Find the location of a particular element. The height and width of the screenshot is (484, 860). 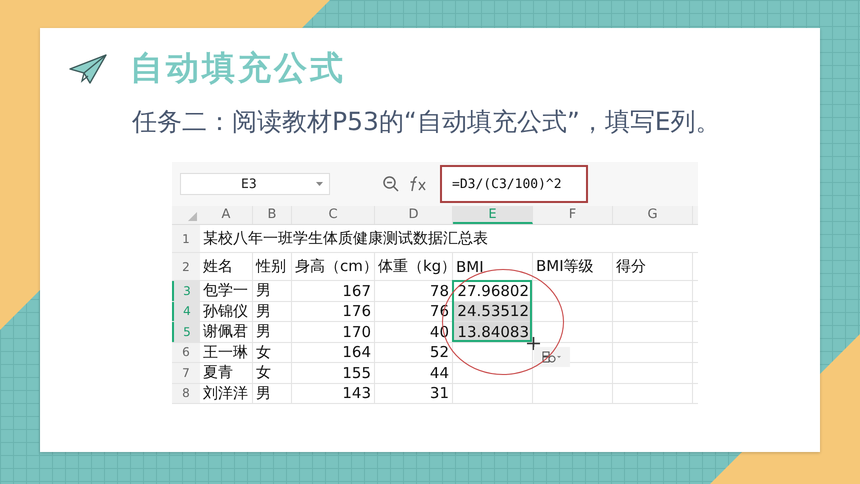

table-cell: 167 is located at coordinates (333, 290).